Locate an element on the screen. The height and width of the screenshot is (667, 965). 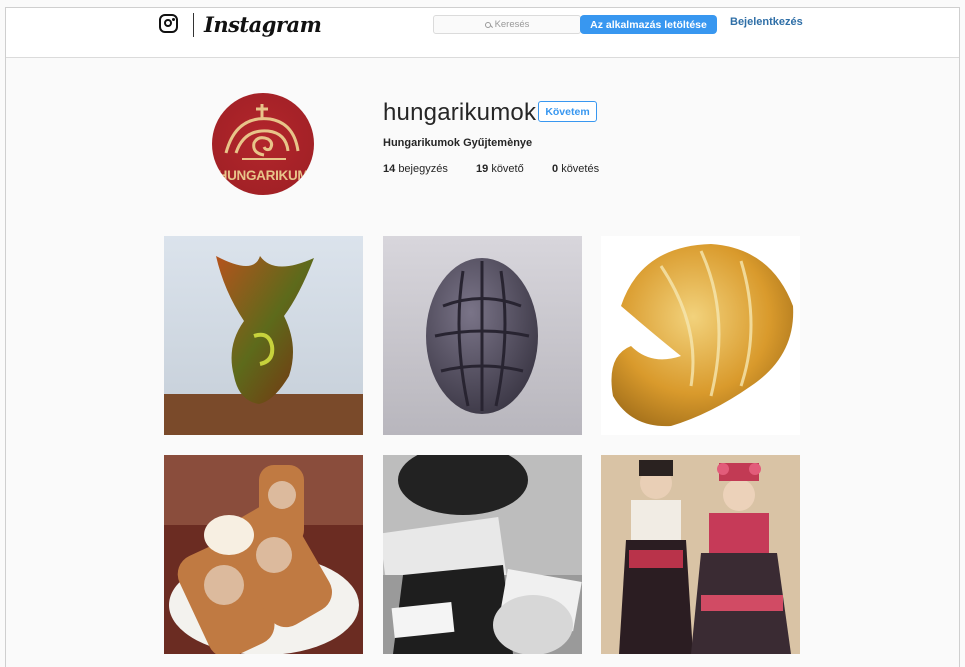
logo-divider is located at coordinates (193, 25).